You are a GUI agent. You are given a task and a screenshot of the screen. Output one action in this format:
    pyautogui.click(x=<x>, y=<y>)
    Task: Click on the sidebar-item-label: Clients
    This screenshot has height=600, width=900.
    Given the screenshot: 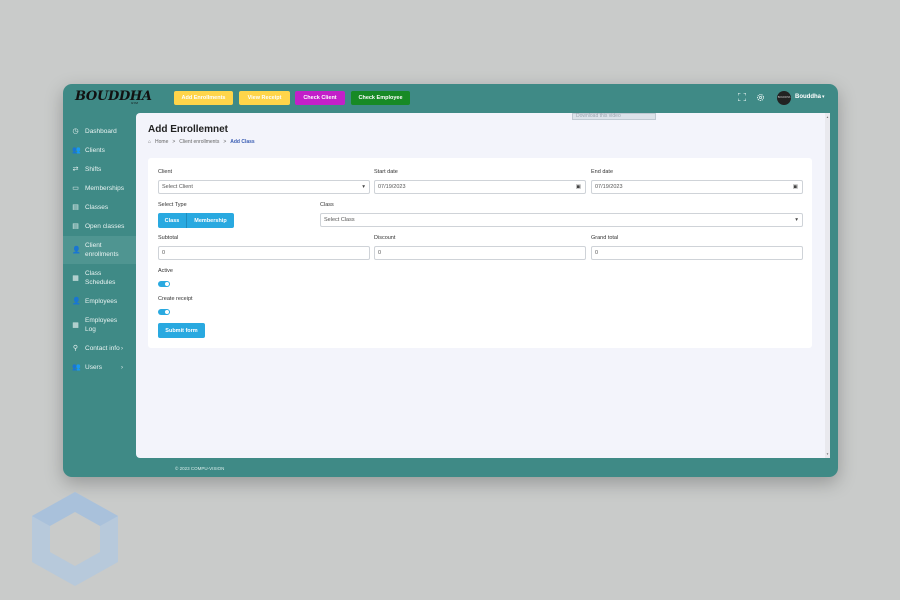 What is the action you would take?
    pyautogui.click(x=95, y=150)
    